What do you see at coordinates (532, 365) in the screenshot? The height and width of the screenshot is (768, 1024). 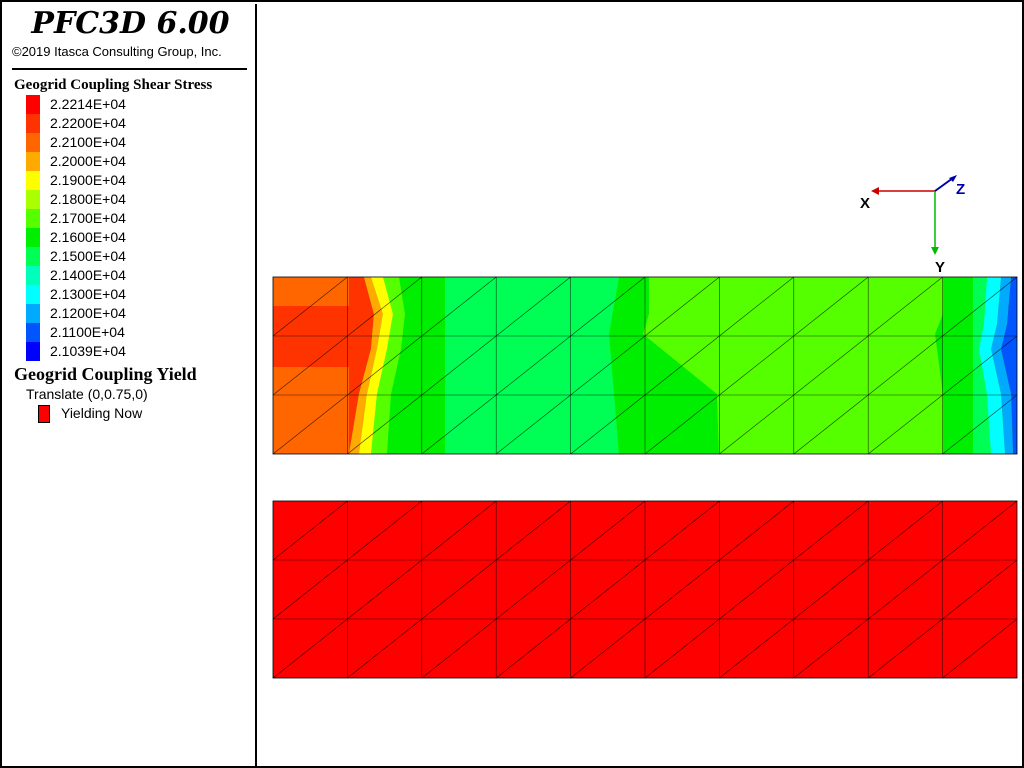 I see `contour-band-mint` at bounding box center [532, 365].